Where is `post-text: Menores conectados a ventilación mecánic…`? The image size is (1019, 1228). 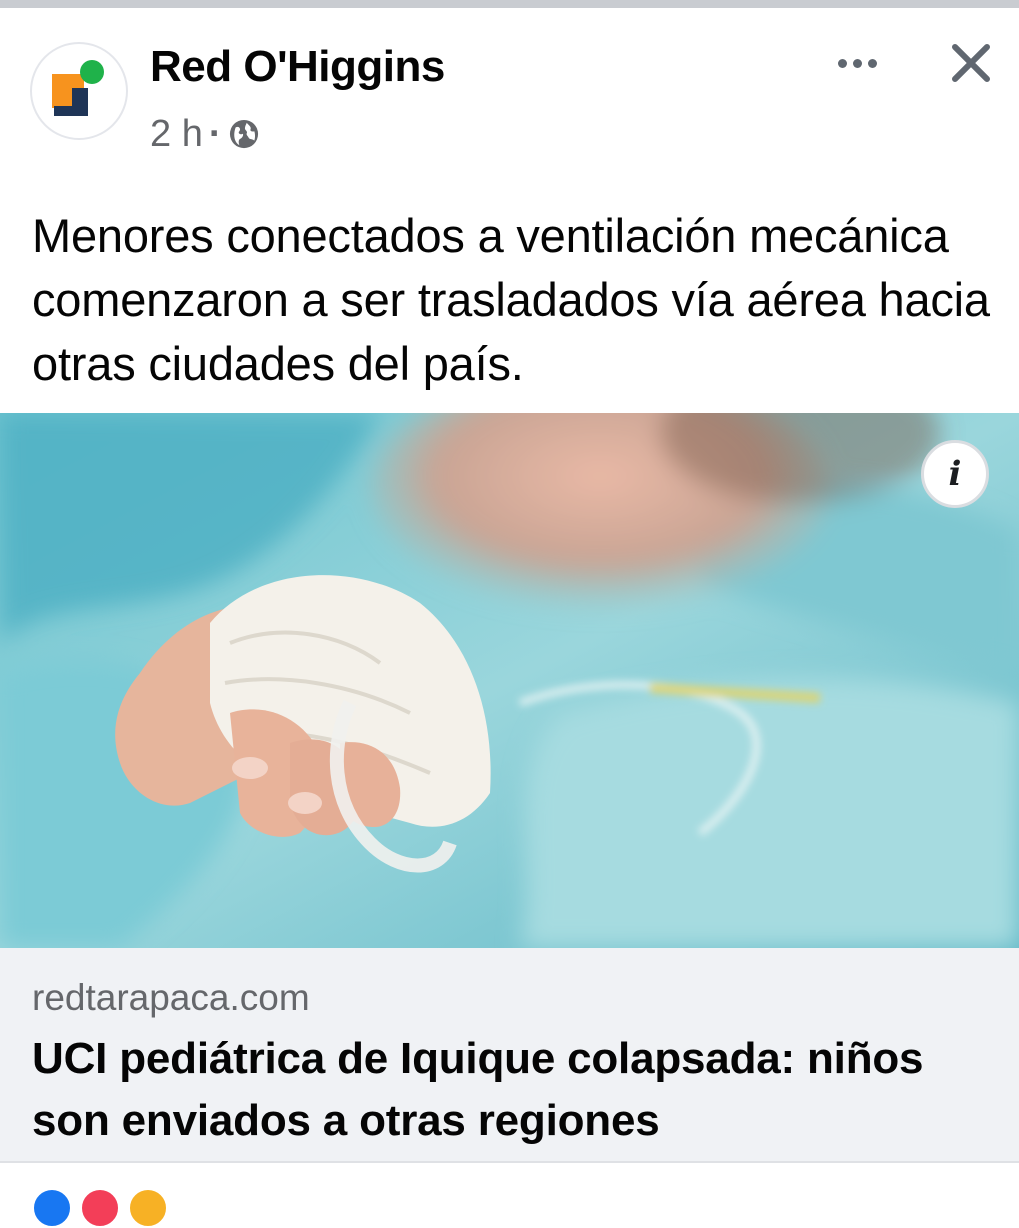
post-text: Menores conectados a ventilación mecánic… is located at coordinates (511, 299).